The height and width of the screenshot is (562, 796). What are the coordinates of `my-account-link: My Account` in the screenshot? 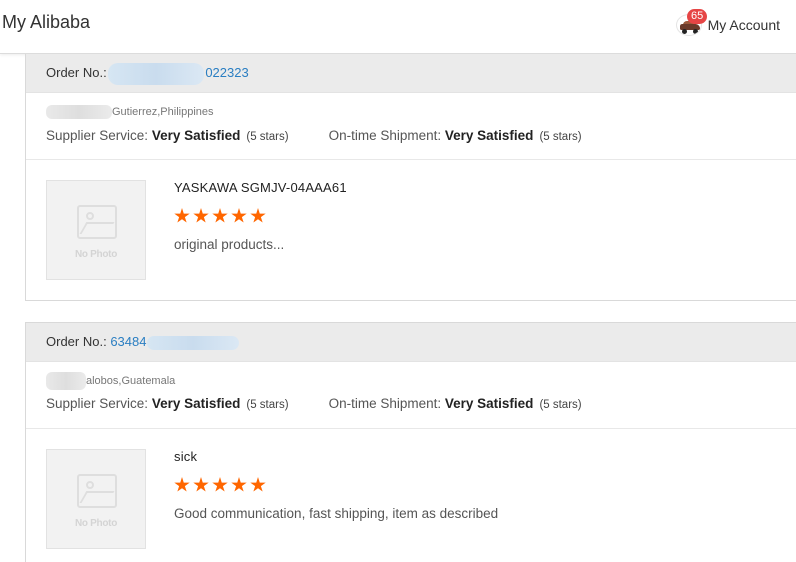 It's located at (744, 25).